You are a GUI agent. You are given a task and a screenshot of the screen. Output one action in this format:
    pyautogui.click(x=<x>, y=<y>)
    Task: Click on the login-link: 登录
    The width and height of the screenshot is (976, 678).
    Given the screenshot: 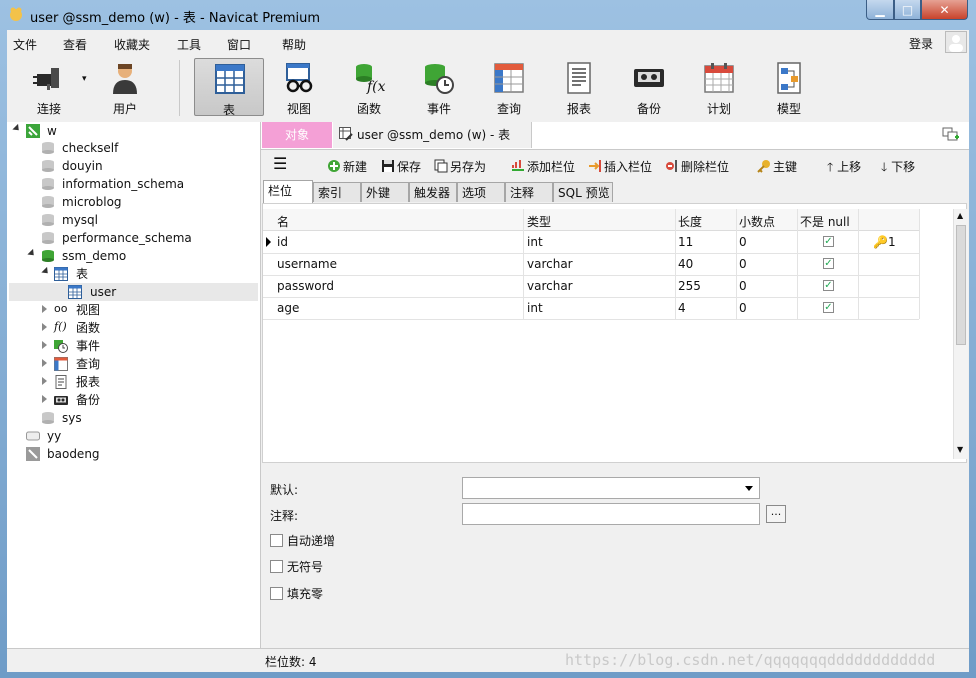 What is the action you would take?
    pyautogui.click(x=921, y=43)
    